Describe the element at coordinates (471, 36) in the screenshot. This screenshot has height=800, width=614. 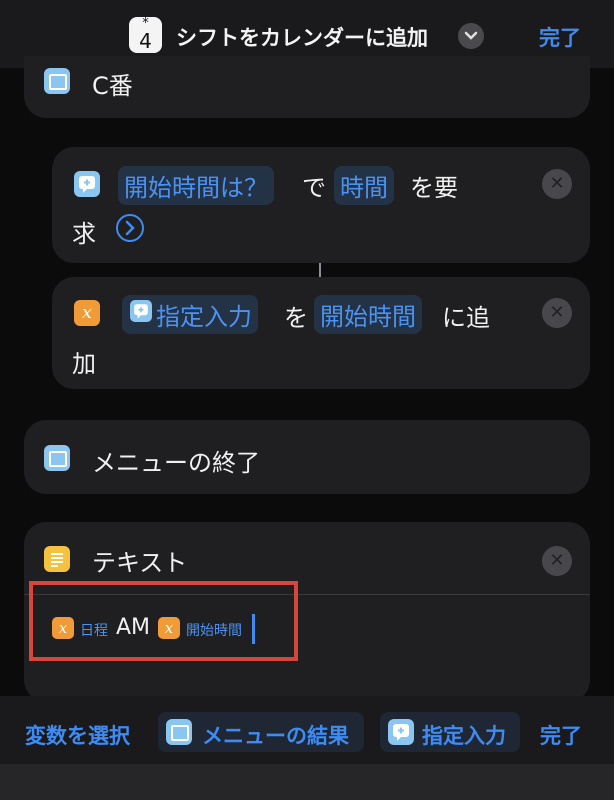
I see `title-chevron-down-icon` at that location.